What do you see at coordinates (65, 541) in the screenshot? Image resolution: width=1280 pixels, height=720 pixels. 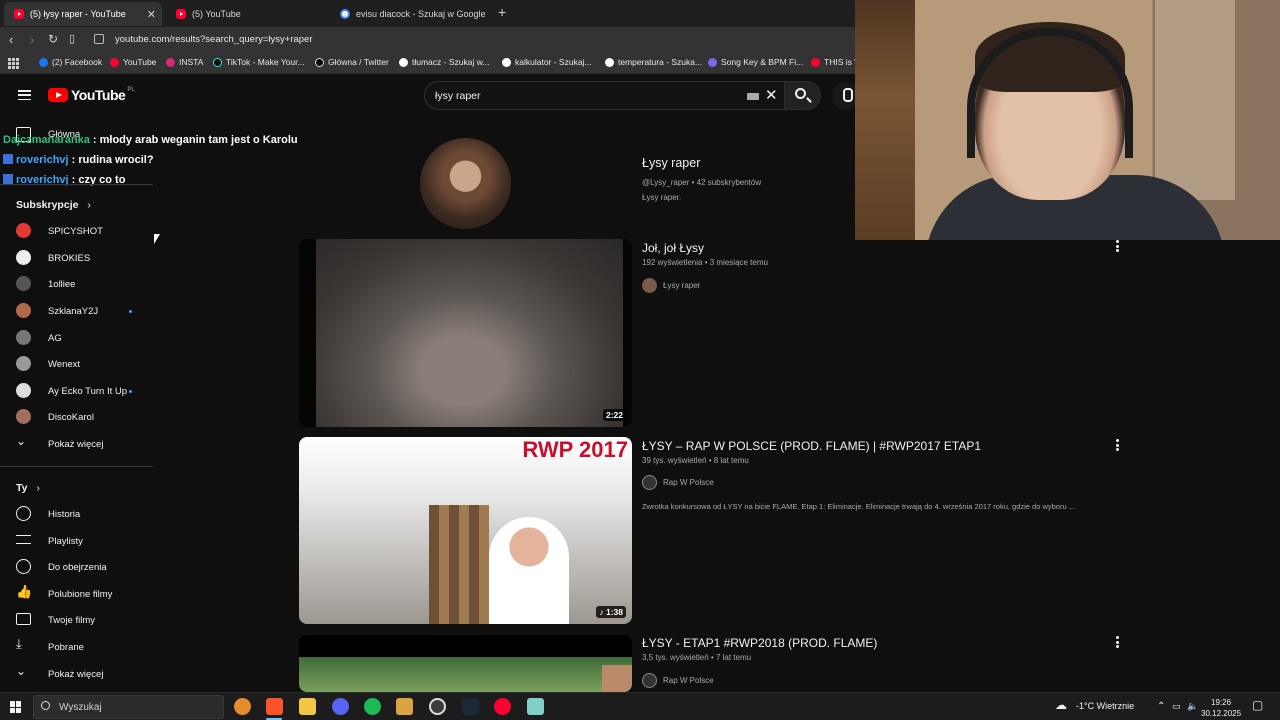 I see `sidebar-item-label: Playlisty` at bounding box center [65, 541].